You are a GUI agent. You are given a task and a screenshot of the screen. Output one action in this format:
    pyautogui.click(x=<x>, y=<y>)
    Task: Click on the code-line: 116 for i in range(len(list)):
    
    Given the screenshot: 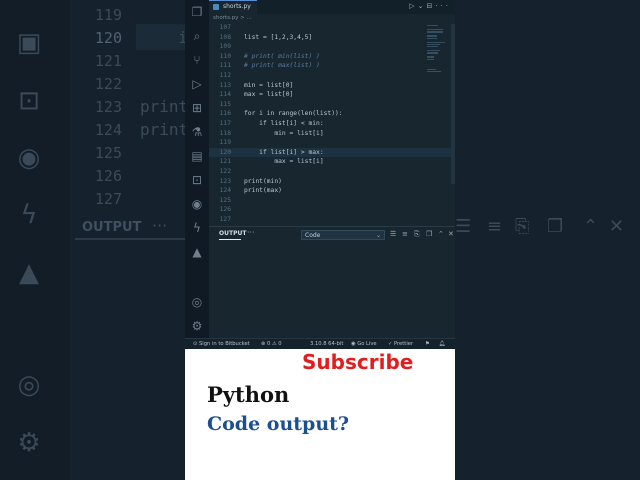 What is the action you would take?
    pyautogui.click(x=332, y=114)
    